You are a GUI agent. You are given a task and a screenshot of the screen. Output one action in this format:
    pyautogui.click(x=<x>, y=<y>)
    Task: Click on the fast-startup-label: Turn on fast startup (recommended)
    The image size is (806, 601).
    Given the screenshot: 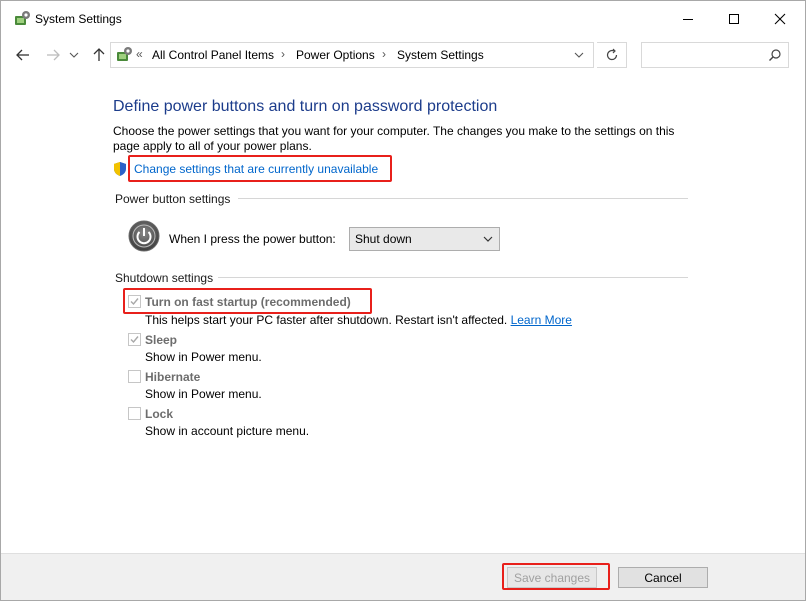 What is the action you would take?
    pyautogui.click(x=248, y=302)
    